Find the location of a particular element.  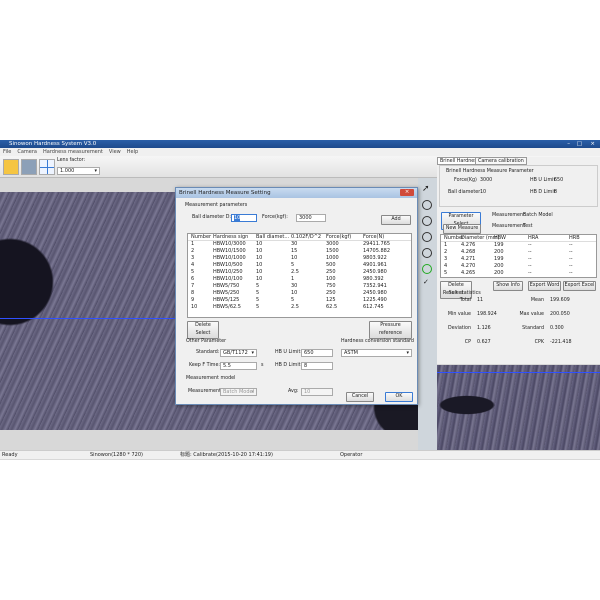

table-row: 3 4.271 199 -- -- is located at coordinates (518, 259).